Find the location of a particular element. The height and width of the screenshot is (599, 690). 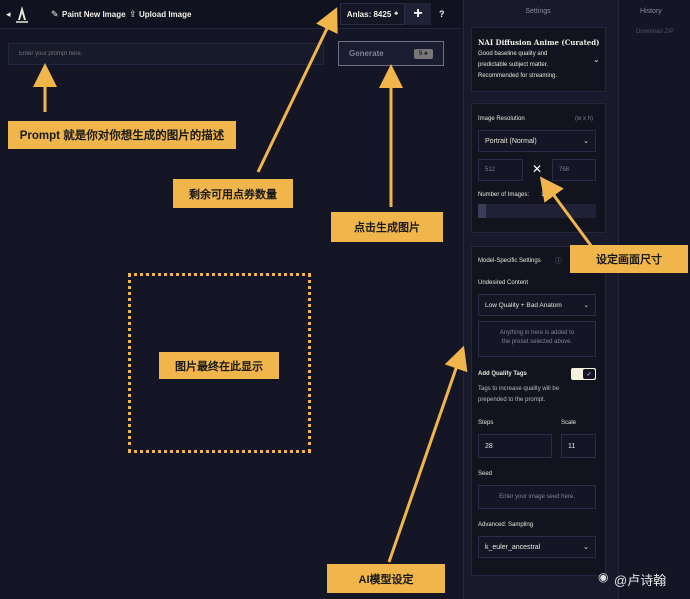

weibo-icon: ◉ is located at coordinates (603, 577).